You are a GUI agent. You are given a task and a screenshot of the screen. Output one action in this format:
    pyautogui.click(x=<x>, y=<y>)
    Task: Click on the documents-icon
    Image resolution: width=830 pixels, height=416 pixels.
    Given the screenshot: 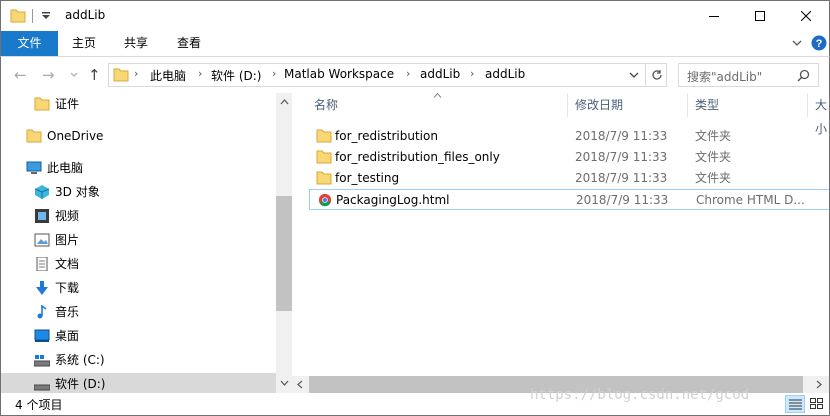 What is the action you would take?
    pyautogui.click(x=42, y=264)
    